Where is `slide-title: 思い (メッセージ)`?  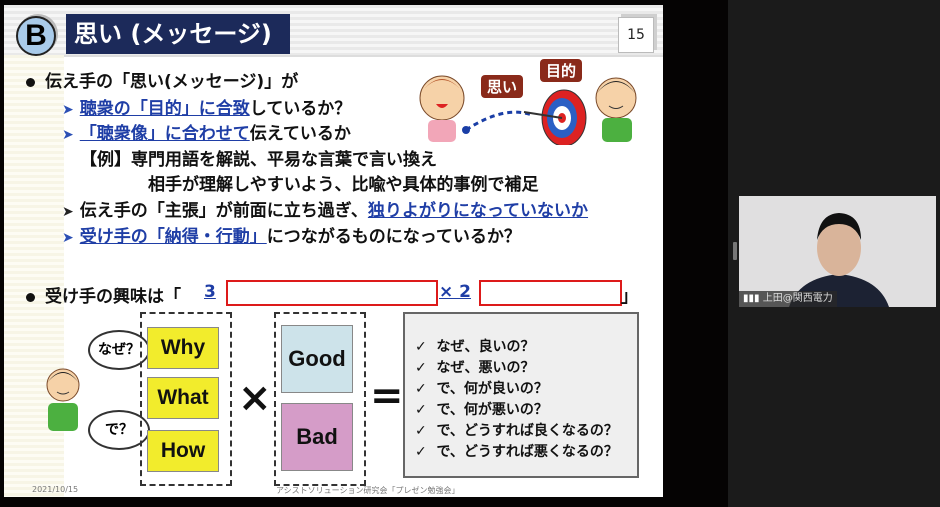 slide-title: 思い (メッセージ) is located at coordinates (178, 34).